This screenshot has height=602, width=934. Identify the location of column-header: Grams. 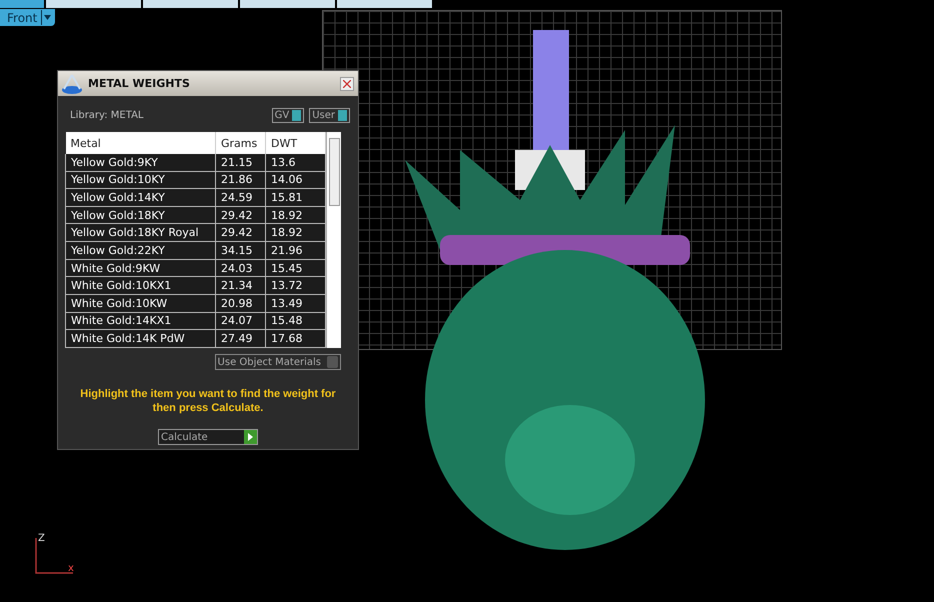
(241, 143).